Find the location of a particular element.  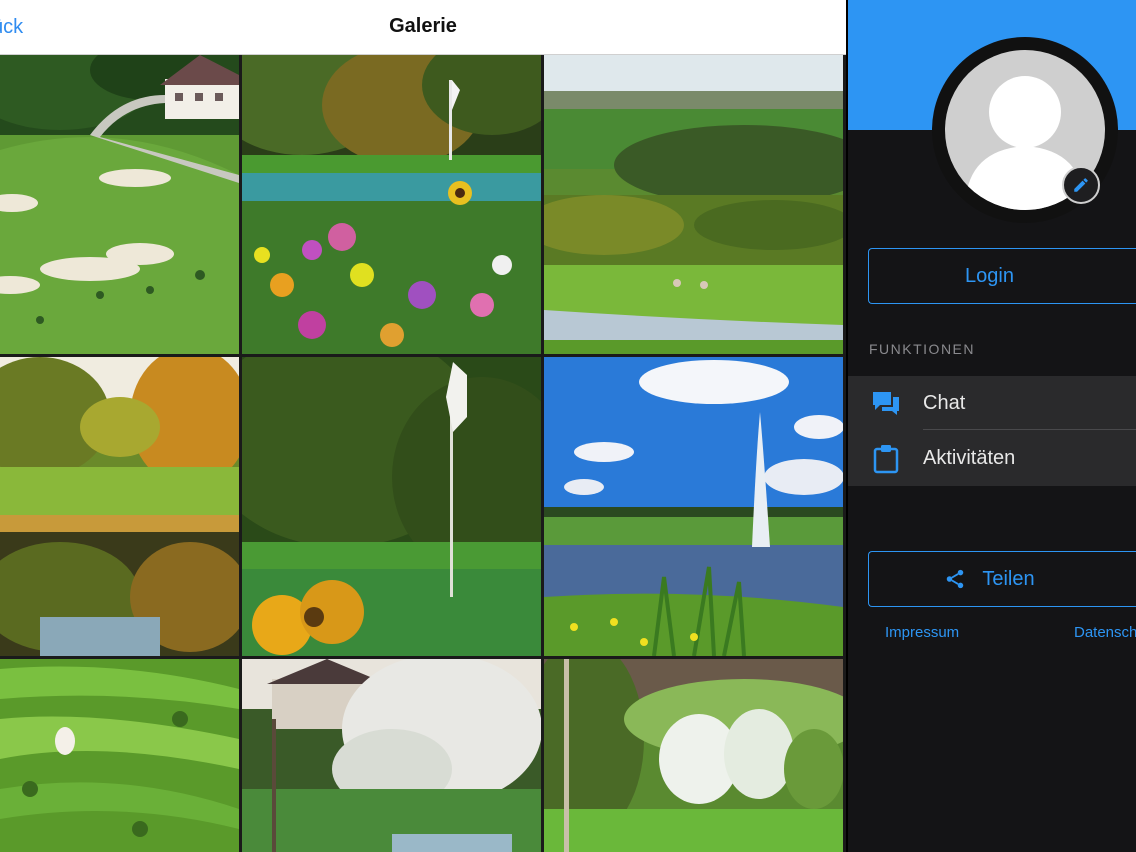

login-button-label: Login is located at coordinates (989, 275).